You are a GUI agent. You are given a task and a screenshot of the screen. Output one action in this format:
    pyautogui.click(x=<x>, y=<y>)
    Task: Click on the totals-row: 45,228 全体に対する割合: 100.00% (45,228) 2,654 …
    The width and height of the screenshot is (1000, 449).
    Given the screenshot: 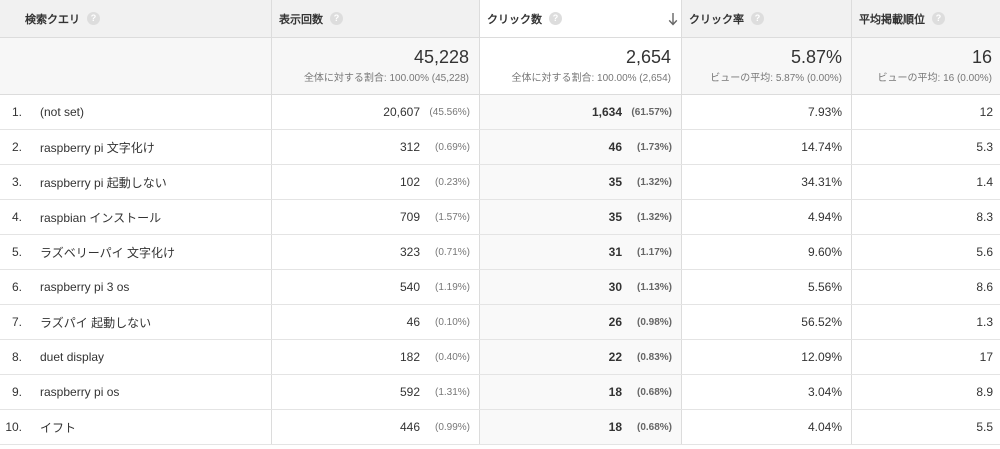 What is the action you would take?
    pyautogui.click(x=500, y=66)
    